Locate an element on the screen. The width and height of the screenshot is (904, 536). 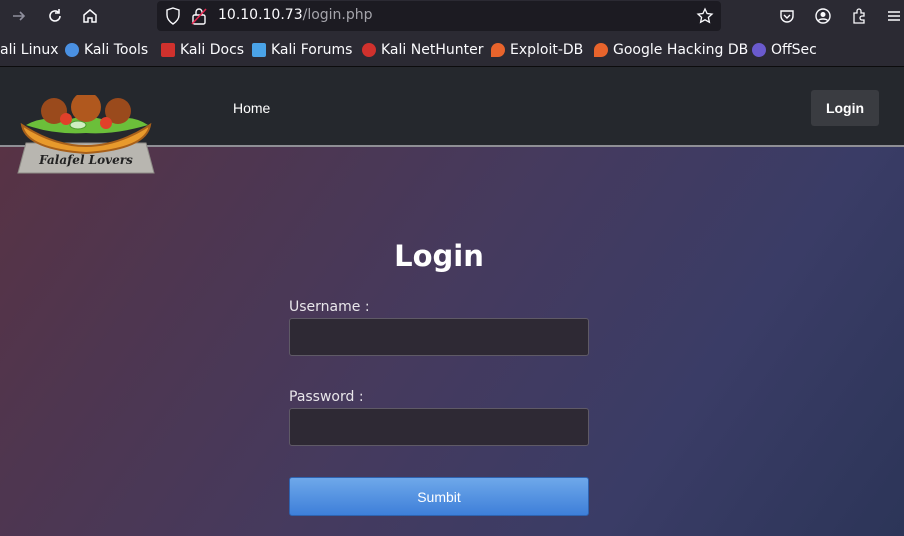
login-title: Login is located at coordinates (439, 256).